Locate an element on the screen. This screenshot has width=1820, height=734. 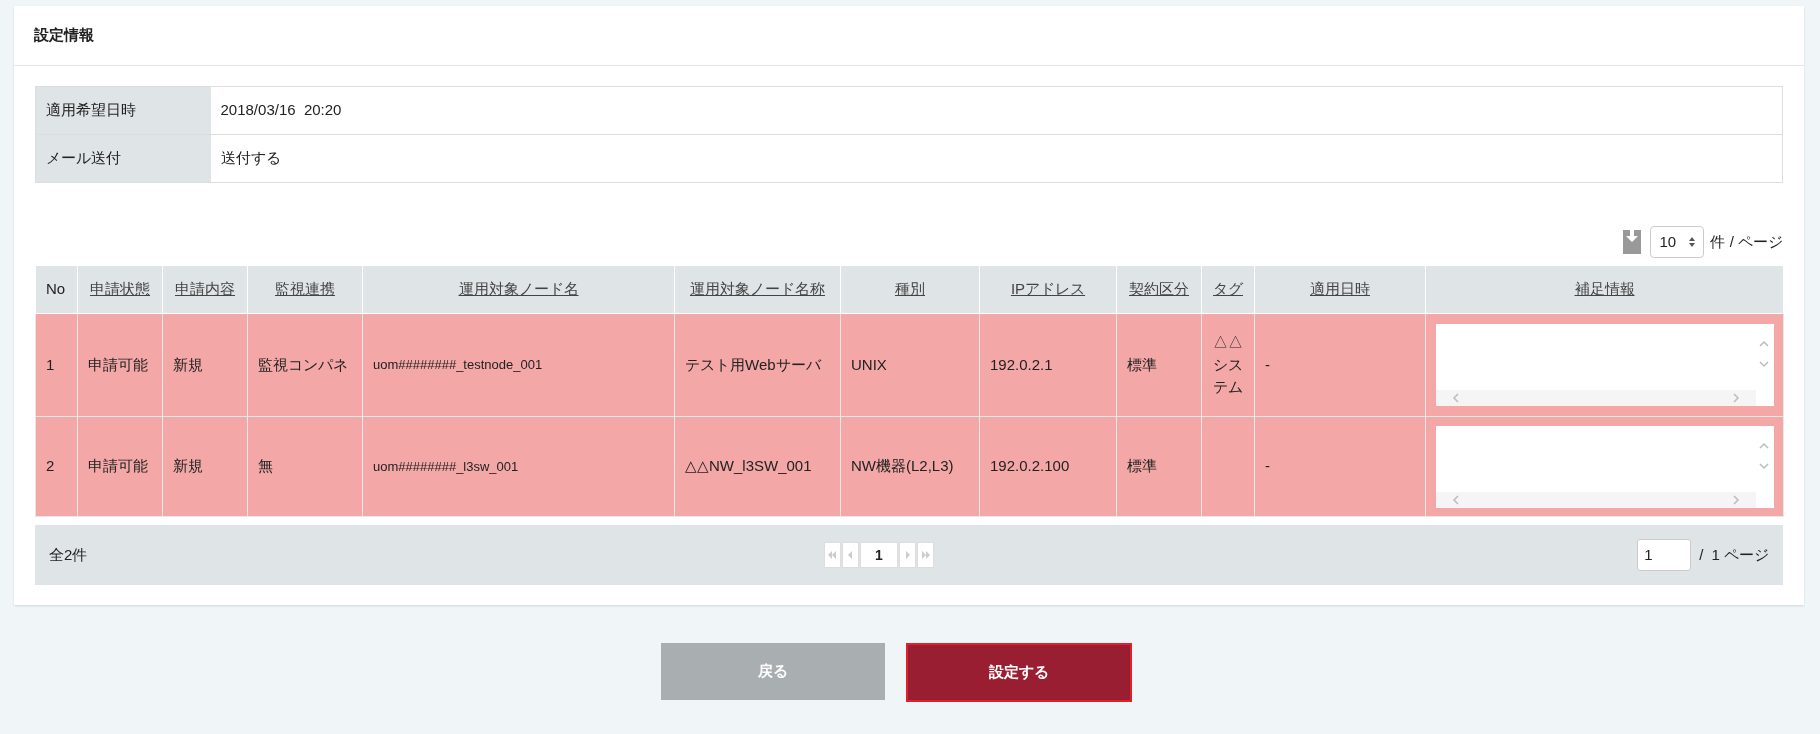
info-label: 適用希望日時 is located at coordinates (123, 110).